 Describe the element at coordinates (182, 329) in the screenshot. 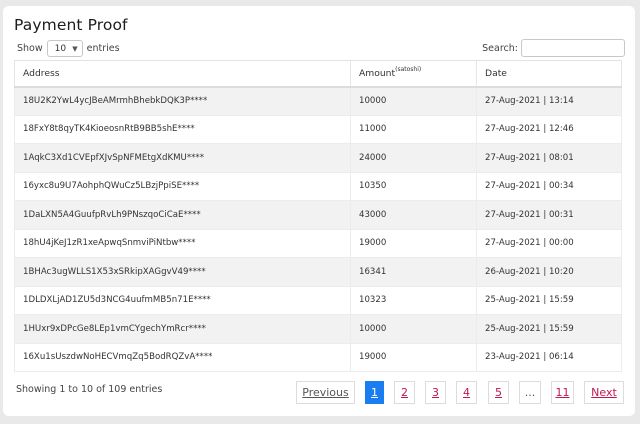

I see `cell-address: 1HUxr9xDPcGe8LEp1vmCYgechYmRcr****` at that location.